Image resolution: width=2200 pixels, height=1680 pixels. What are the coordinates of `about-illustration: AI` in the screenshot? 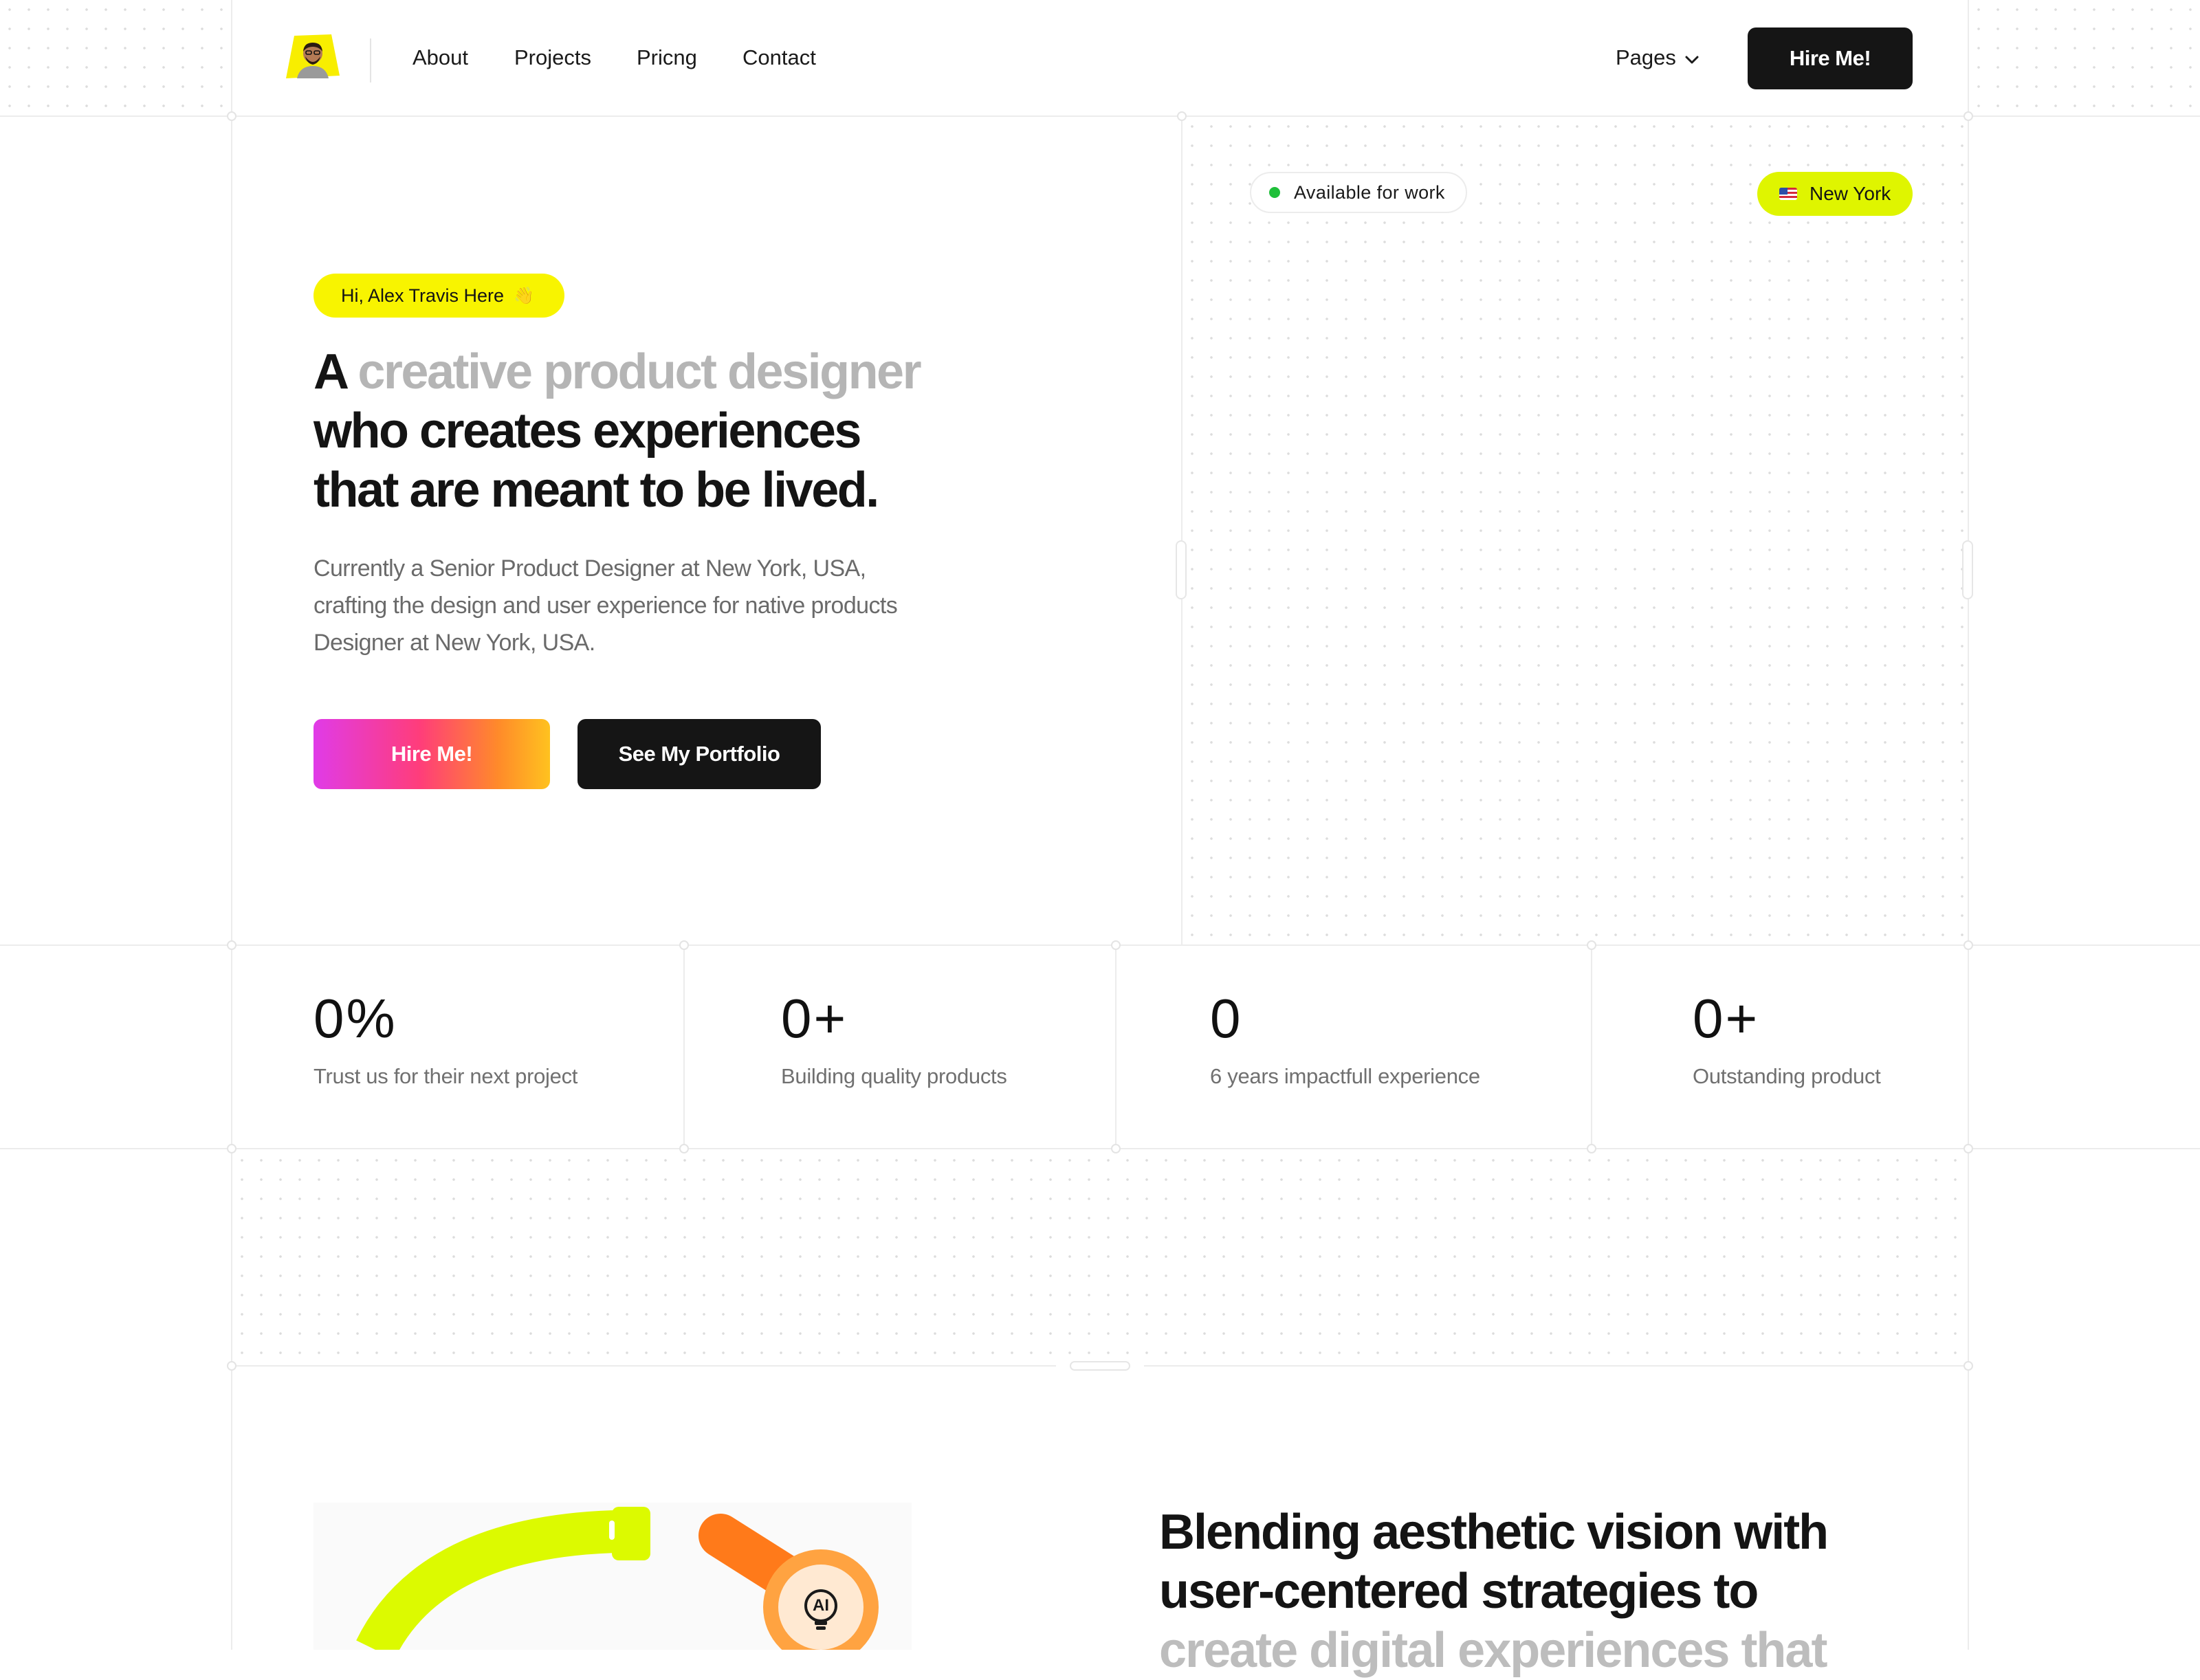 It's located at (613, 1576).